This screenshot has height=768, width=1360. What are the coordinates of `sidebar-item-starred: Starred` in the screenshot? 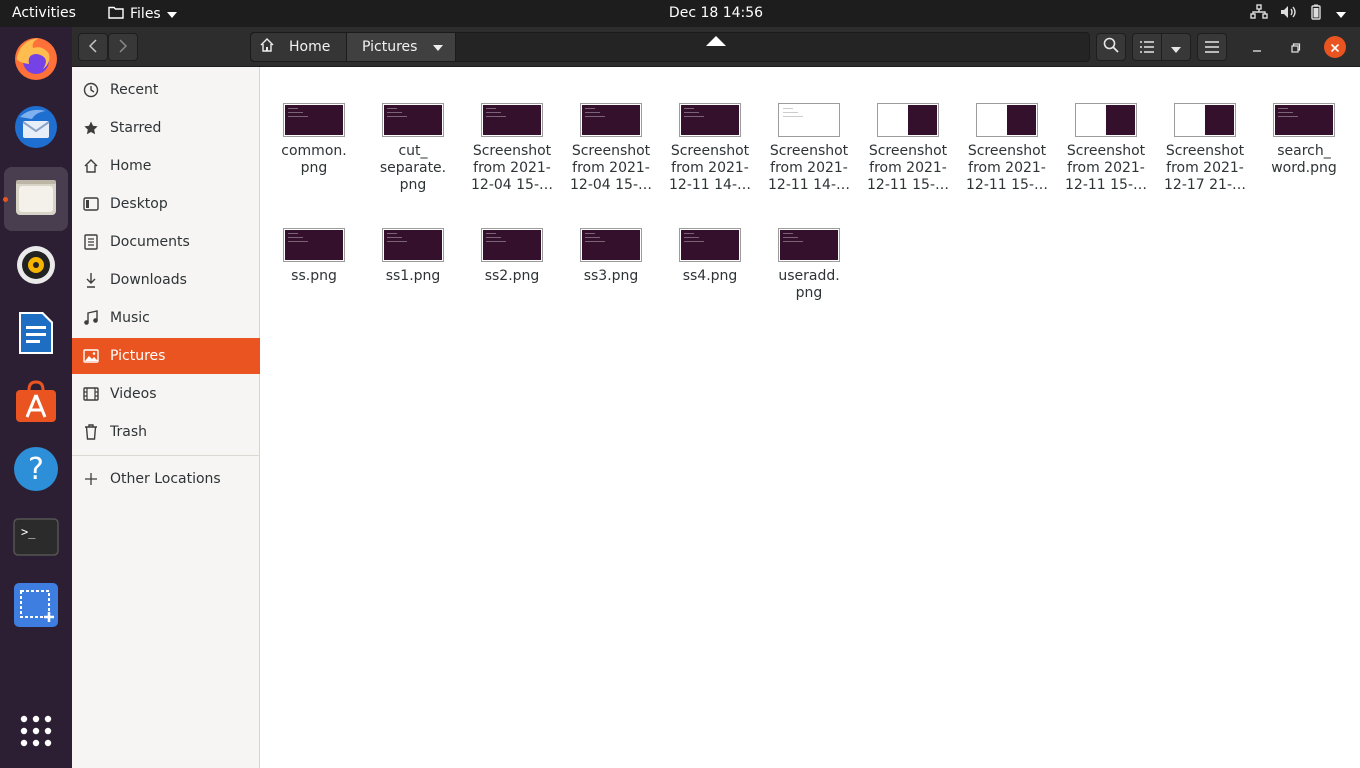 It's located at (166, 128).